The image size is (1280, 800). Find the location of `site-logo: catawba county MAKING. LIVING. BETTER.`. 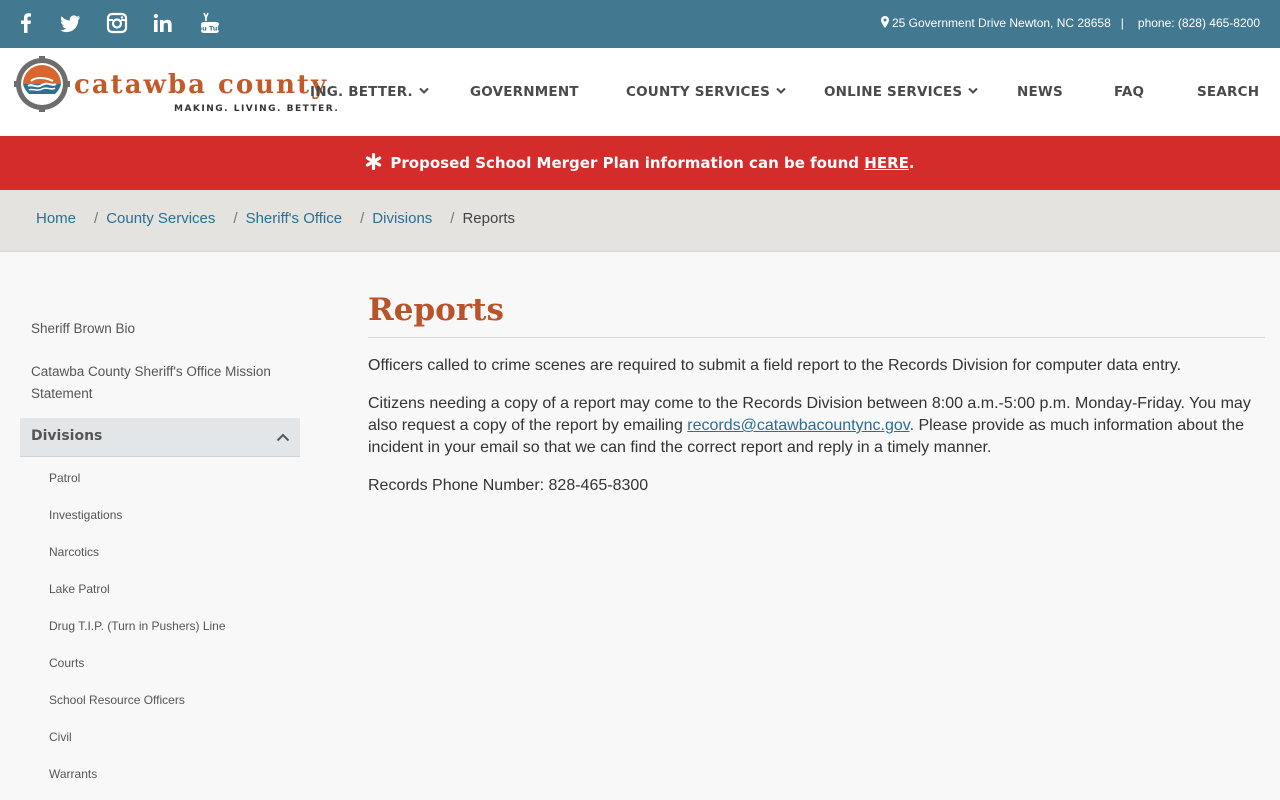

site-logo: catawba county MAKING. LIVING. BETTER. is located at coordinates (176, 86).